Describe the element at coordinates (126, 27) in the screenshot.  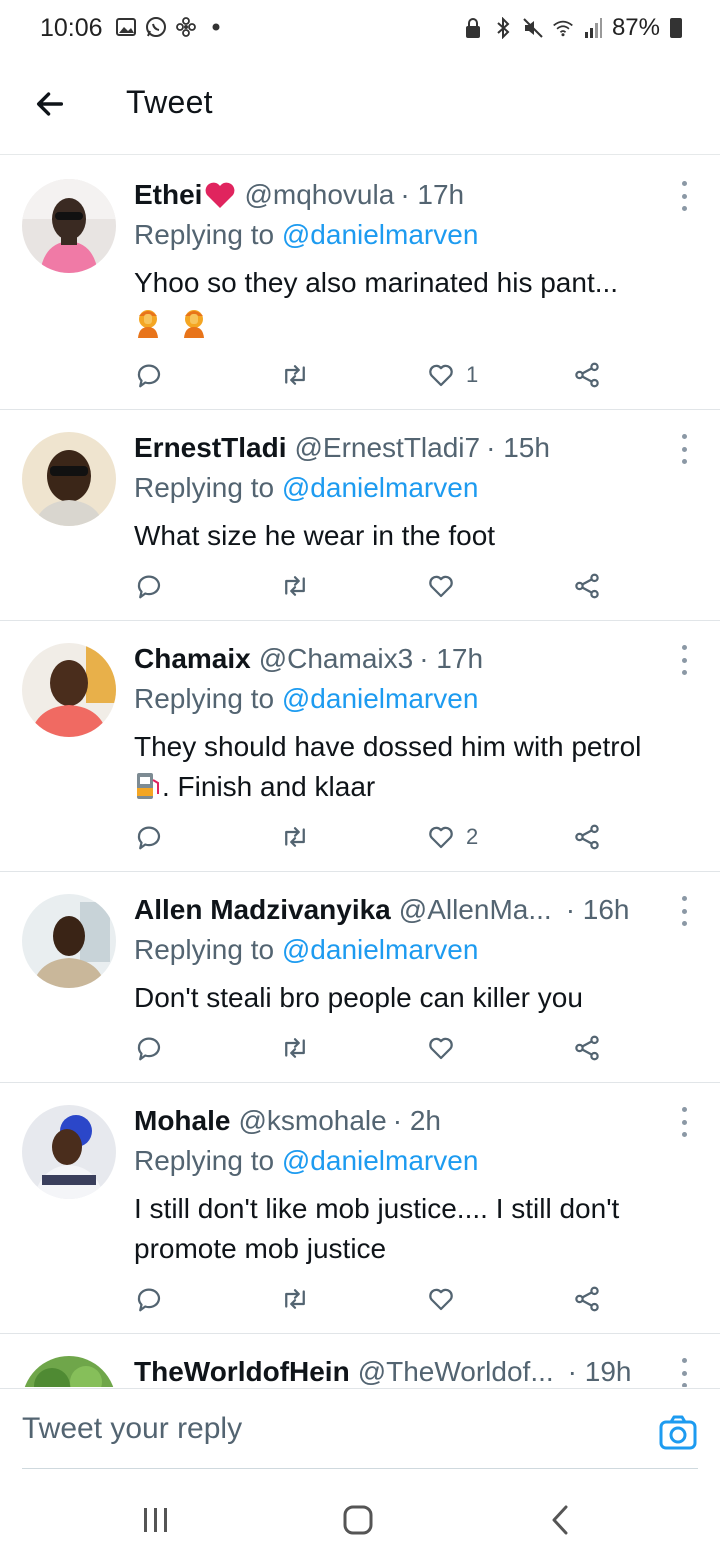
I see `gallery-icon` at that location.